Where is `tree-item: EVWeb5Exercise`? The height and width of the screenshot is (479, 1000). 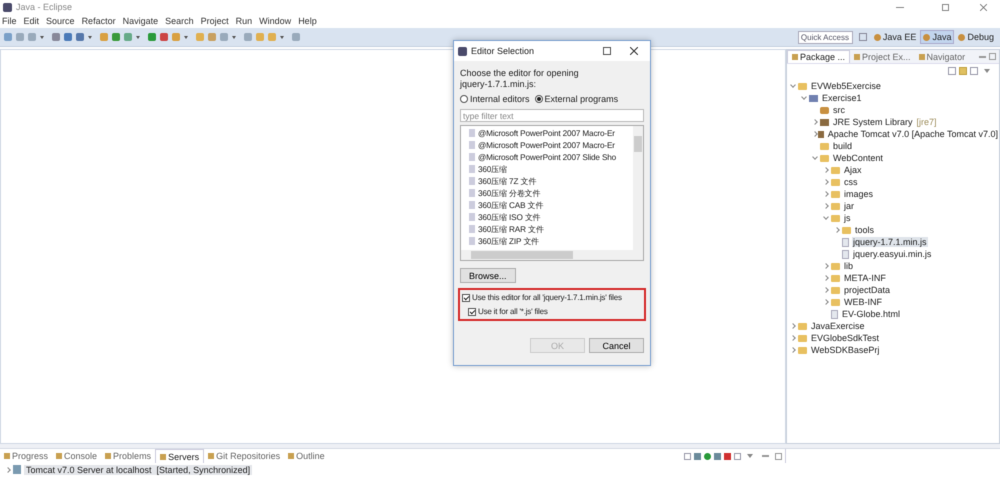
tree-item: EVWeb5Exercise is located at coordinates (846, 86).